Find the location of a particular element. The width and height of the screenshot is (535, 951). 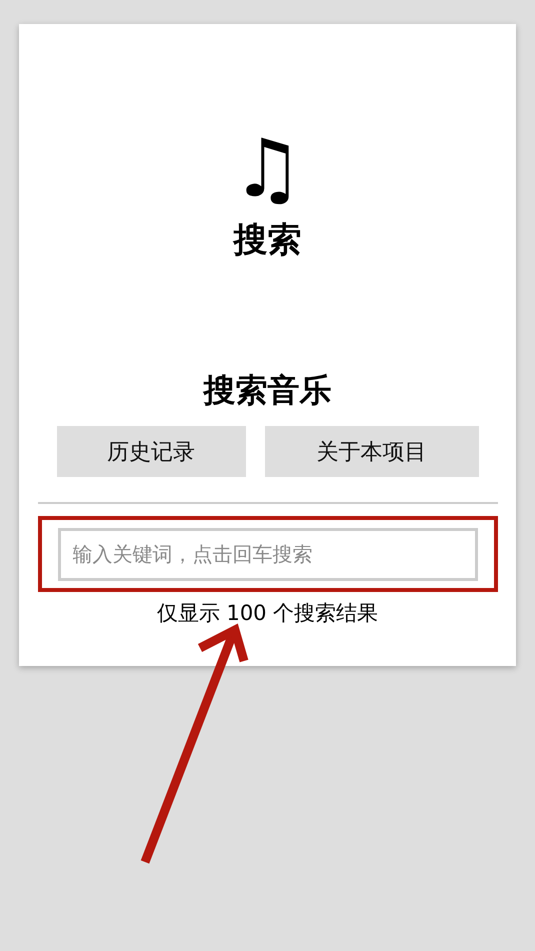

result-limit-text: 仅显示 100 个搜索结果 is located at coordinates (267, 613).